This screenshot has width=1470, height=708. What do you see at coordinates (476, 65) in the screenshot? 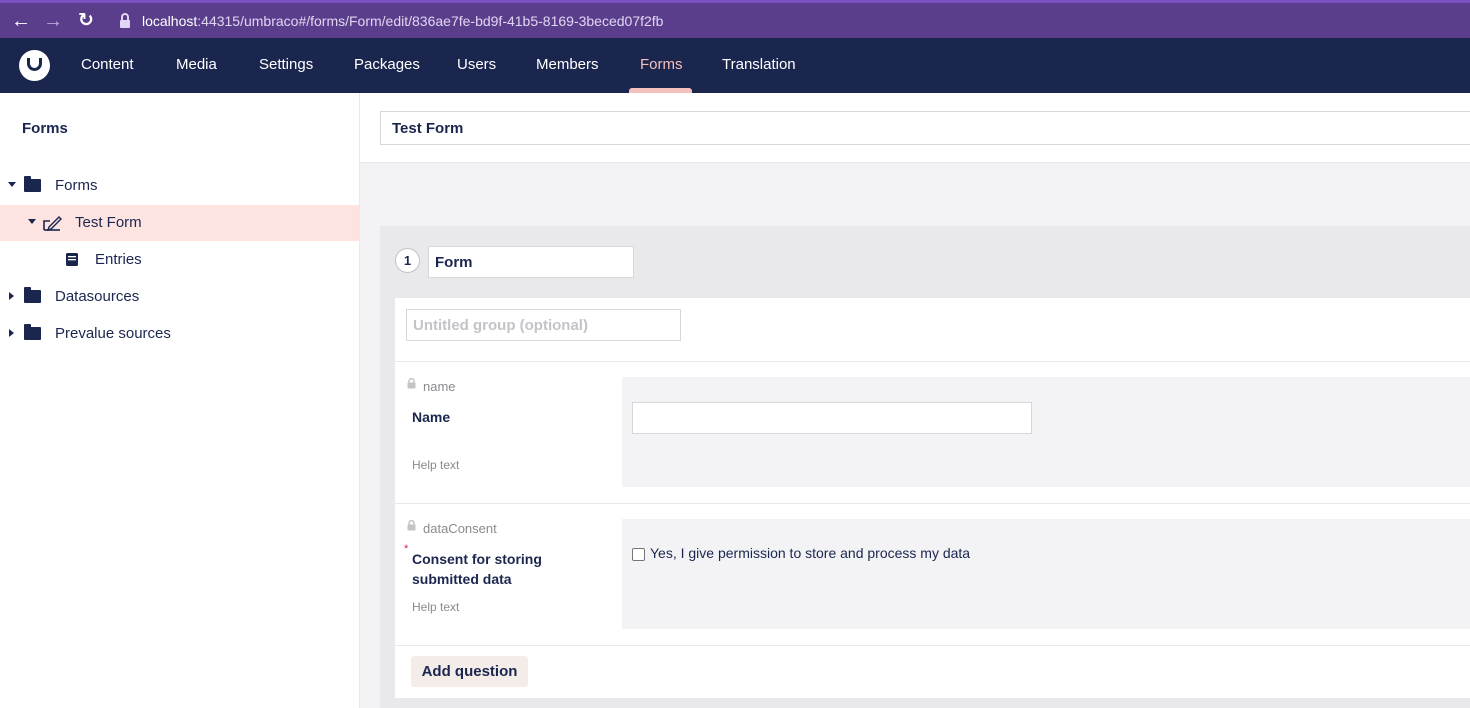
I see `nav-item-users: Users` at bounding box center [476, 65].